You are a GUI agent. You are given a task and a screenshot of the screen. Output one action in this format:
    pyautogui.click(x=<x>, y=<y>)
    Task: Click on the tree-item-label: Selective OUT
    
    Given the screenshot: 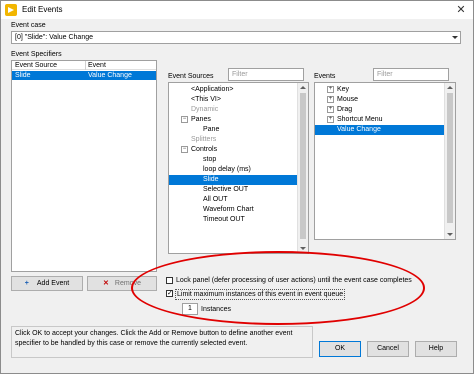 What is the action you would take?
    pyautogui.click(x=226, y=189)
    